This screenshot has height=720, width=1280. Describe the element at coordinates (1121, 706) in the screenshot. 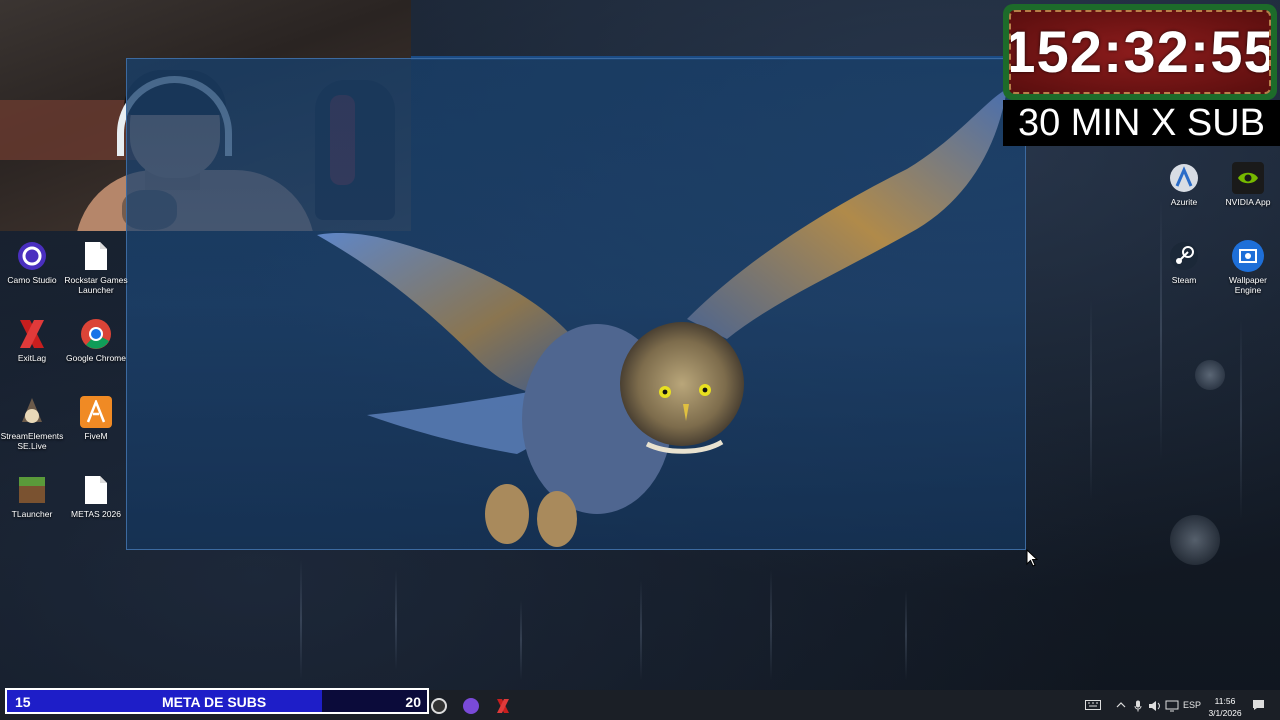

I see `chevron-up-icon` at that location.